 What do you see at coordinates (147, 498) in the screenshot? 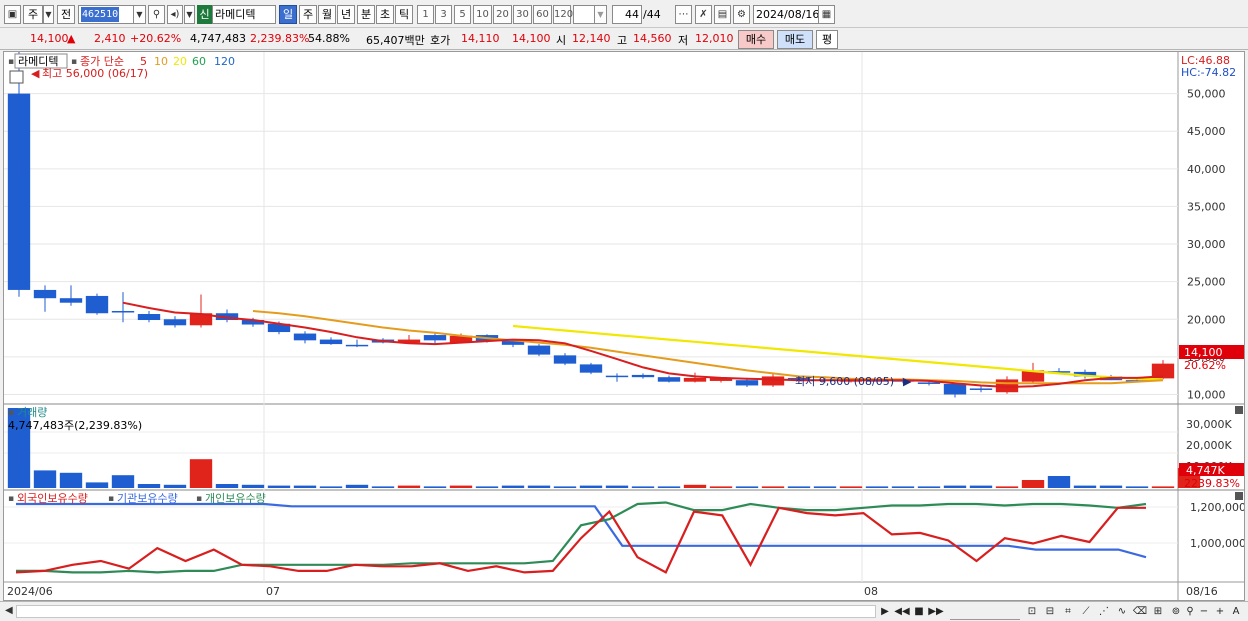
I see `legend-institution: 기관보유수량` at bounding box center [147, 498].